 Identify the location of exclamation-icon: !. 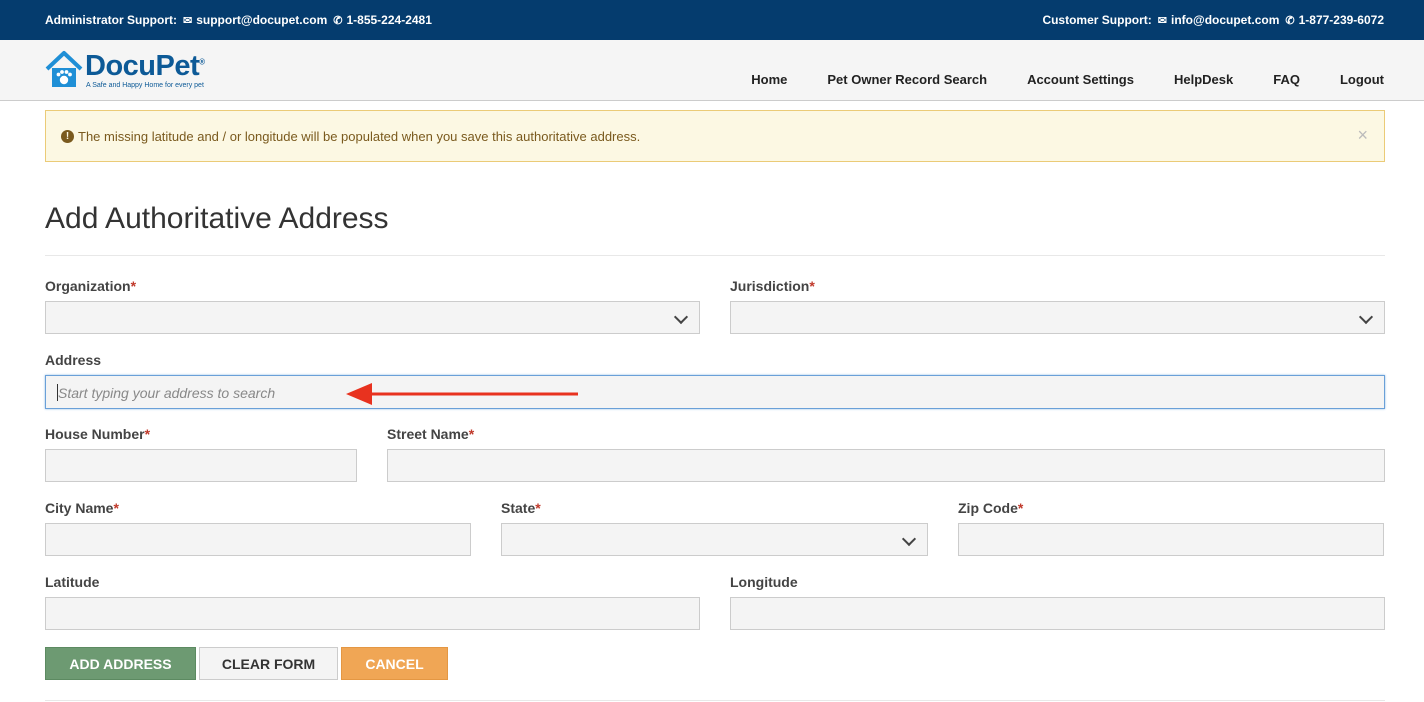
(67, 136).